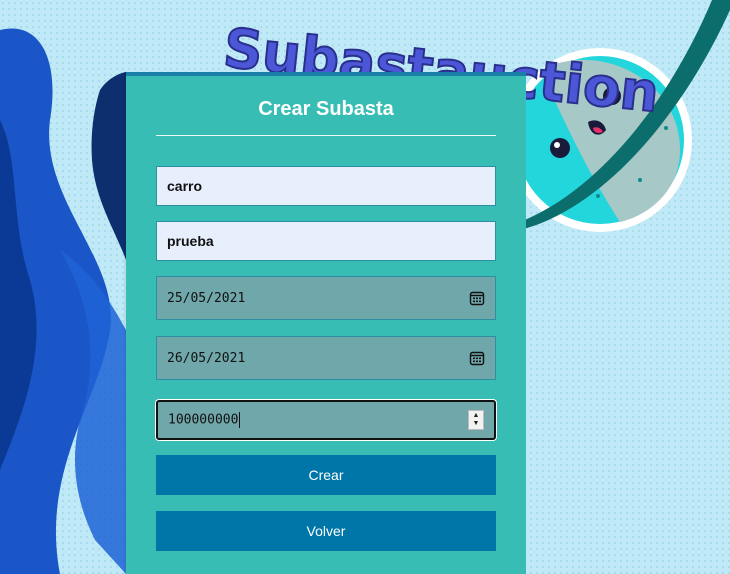  I want to click on description-input-value: prueba, so click(190, 241).